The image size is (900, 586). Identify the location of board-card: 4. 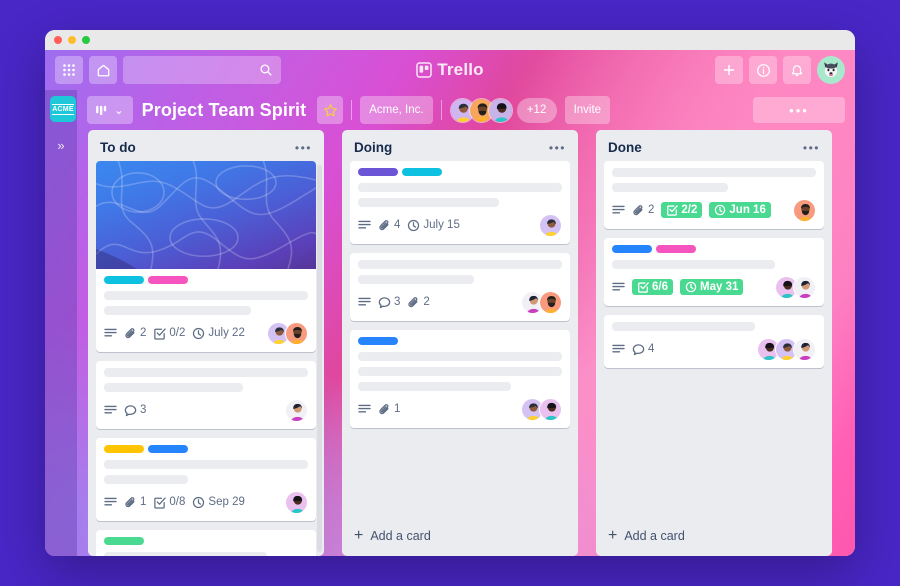
(714, 341).